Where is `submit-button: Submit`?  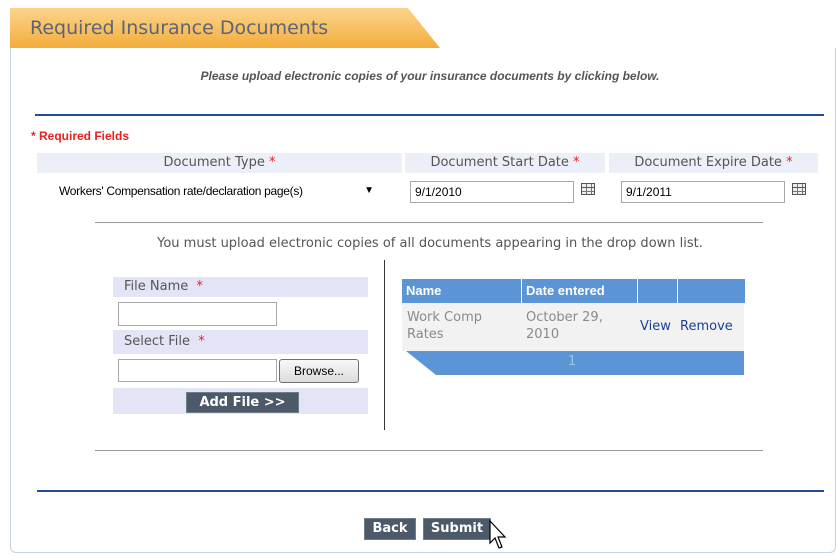
submit-button: Submit is located at coordinates (457, 529).